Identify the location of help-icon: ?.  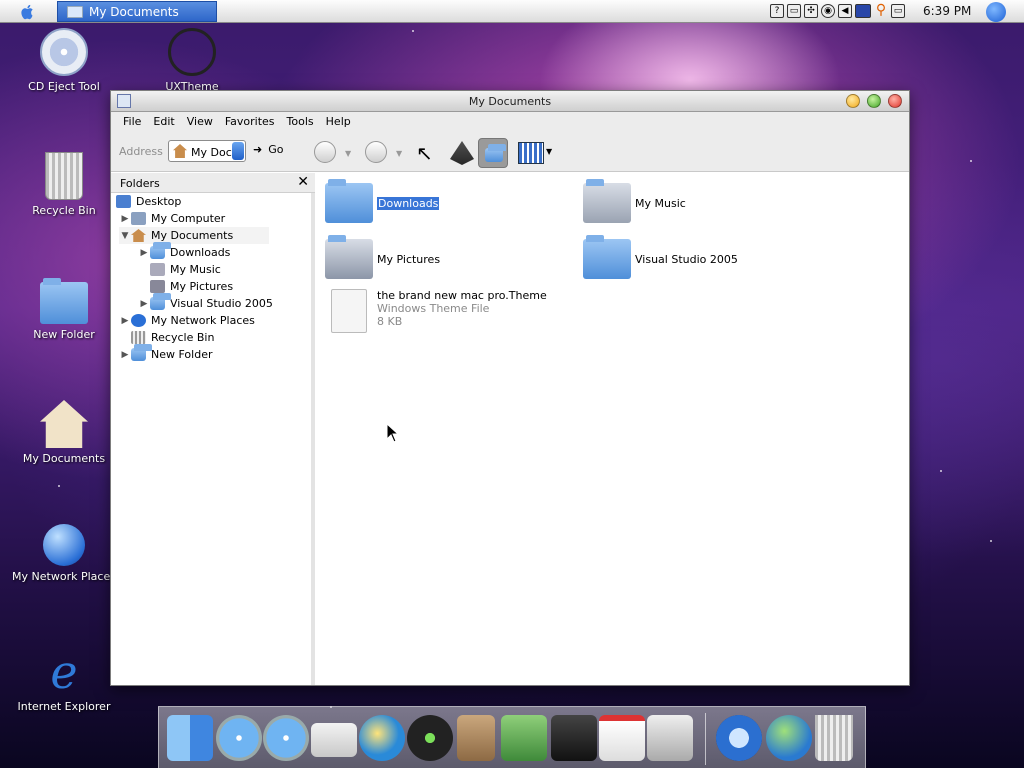
(777, 11).